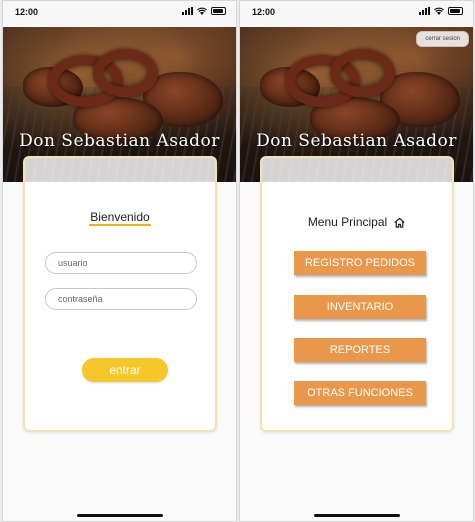  Describe the element at coordinates (121, 299) in the screenshot. I see `password-input` at that location.